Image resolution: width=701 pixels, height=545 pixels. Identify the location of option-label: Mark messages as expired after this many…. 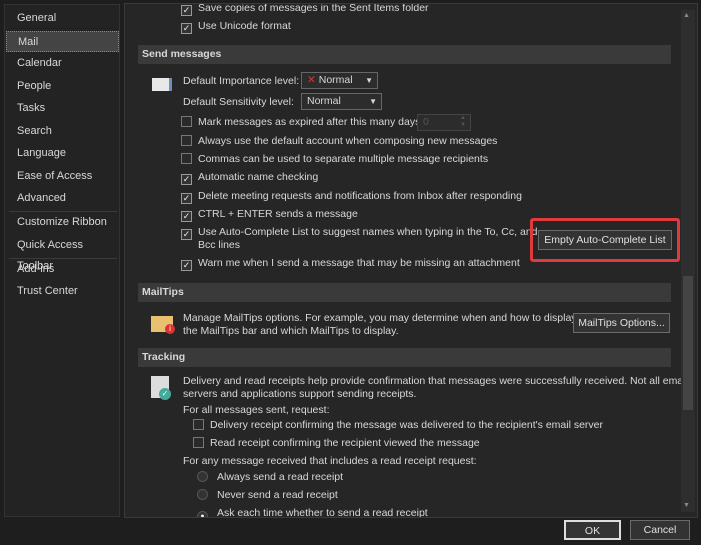
(311, 122).